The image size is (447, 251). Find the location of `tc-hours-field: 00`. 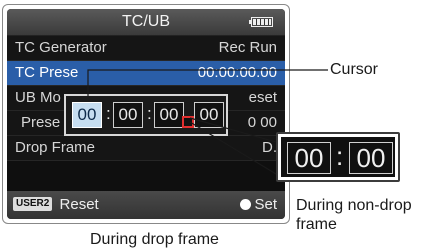

tc-hours-field: 00 is located at coordinates (87, 115).